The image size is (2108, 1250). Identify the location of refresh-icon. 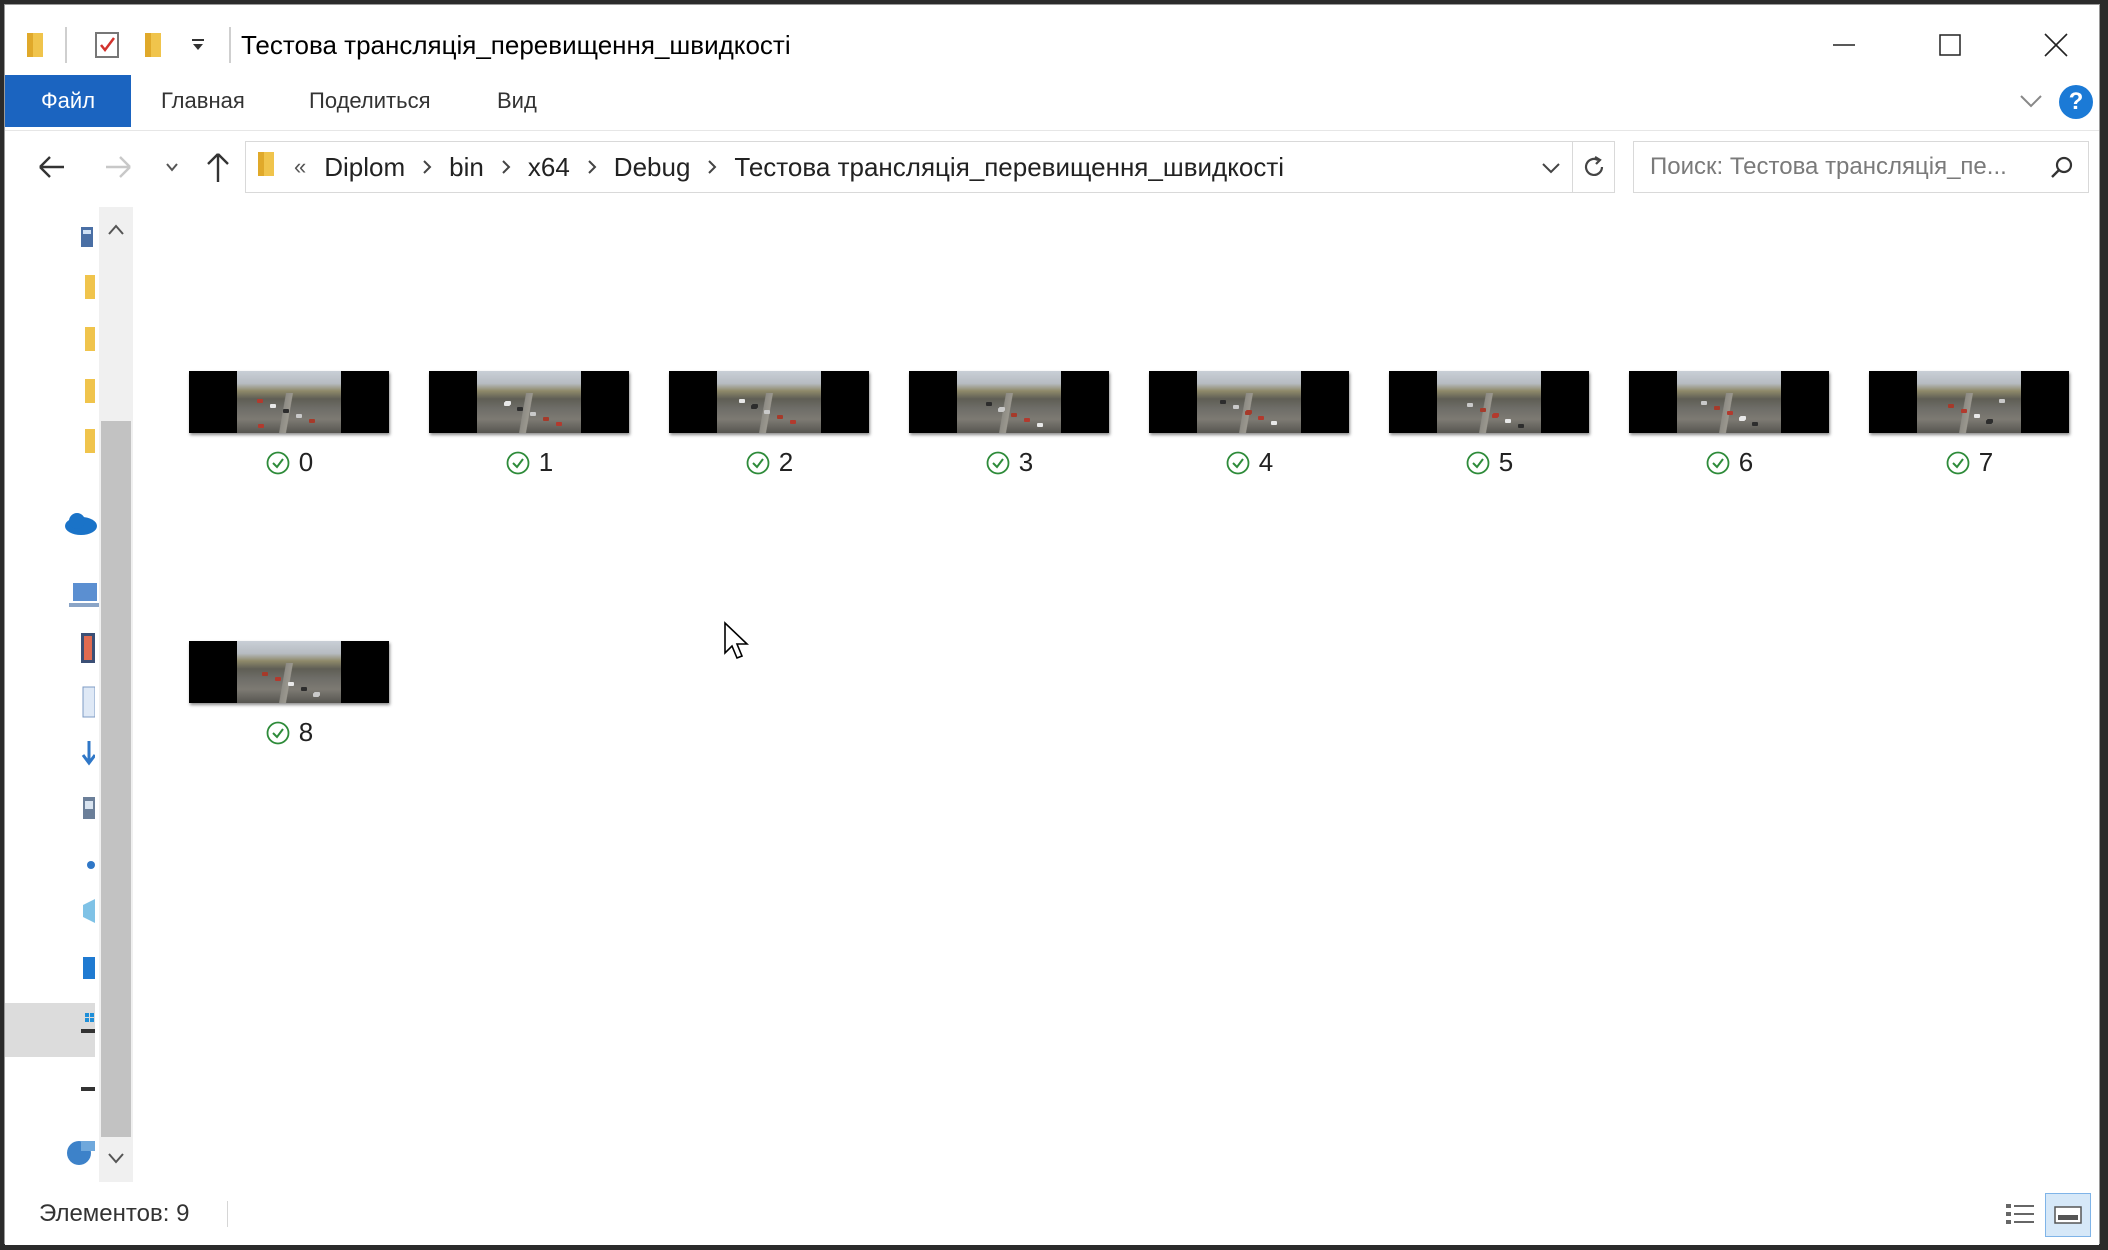
(1594, 167).